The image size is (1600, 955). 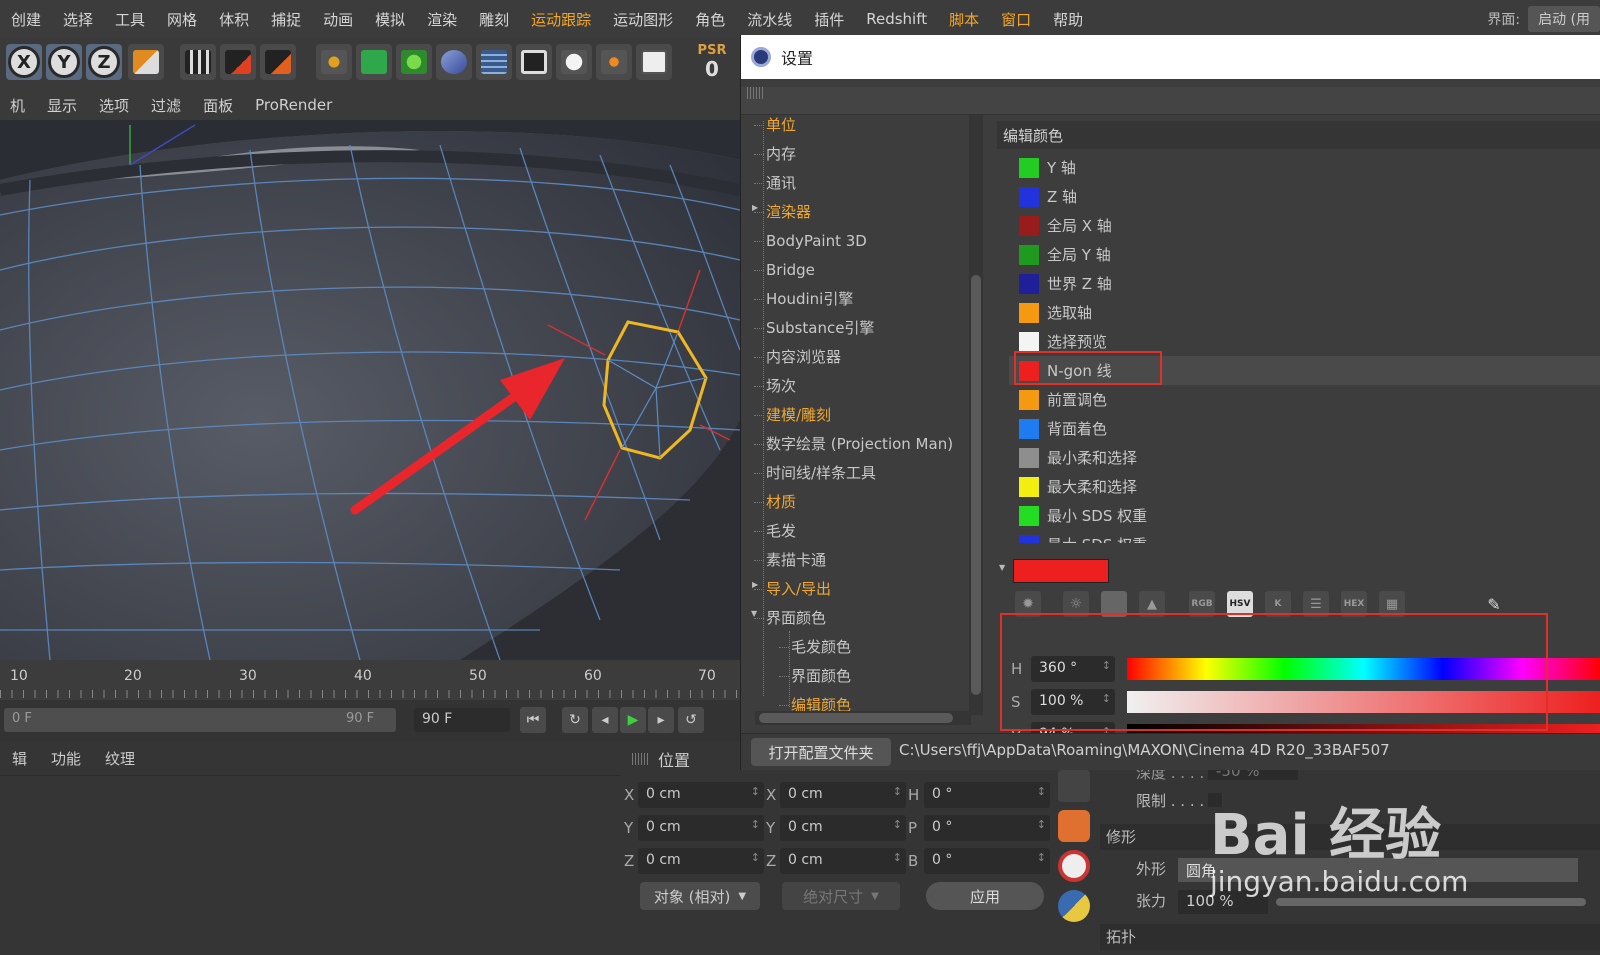 What do you see at coordinates (814, 676) in the screenshot?
I see `tree-item-ui-colors: 界面颜色` at bounding box center [814, 676].